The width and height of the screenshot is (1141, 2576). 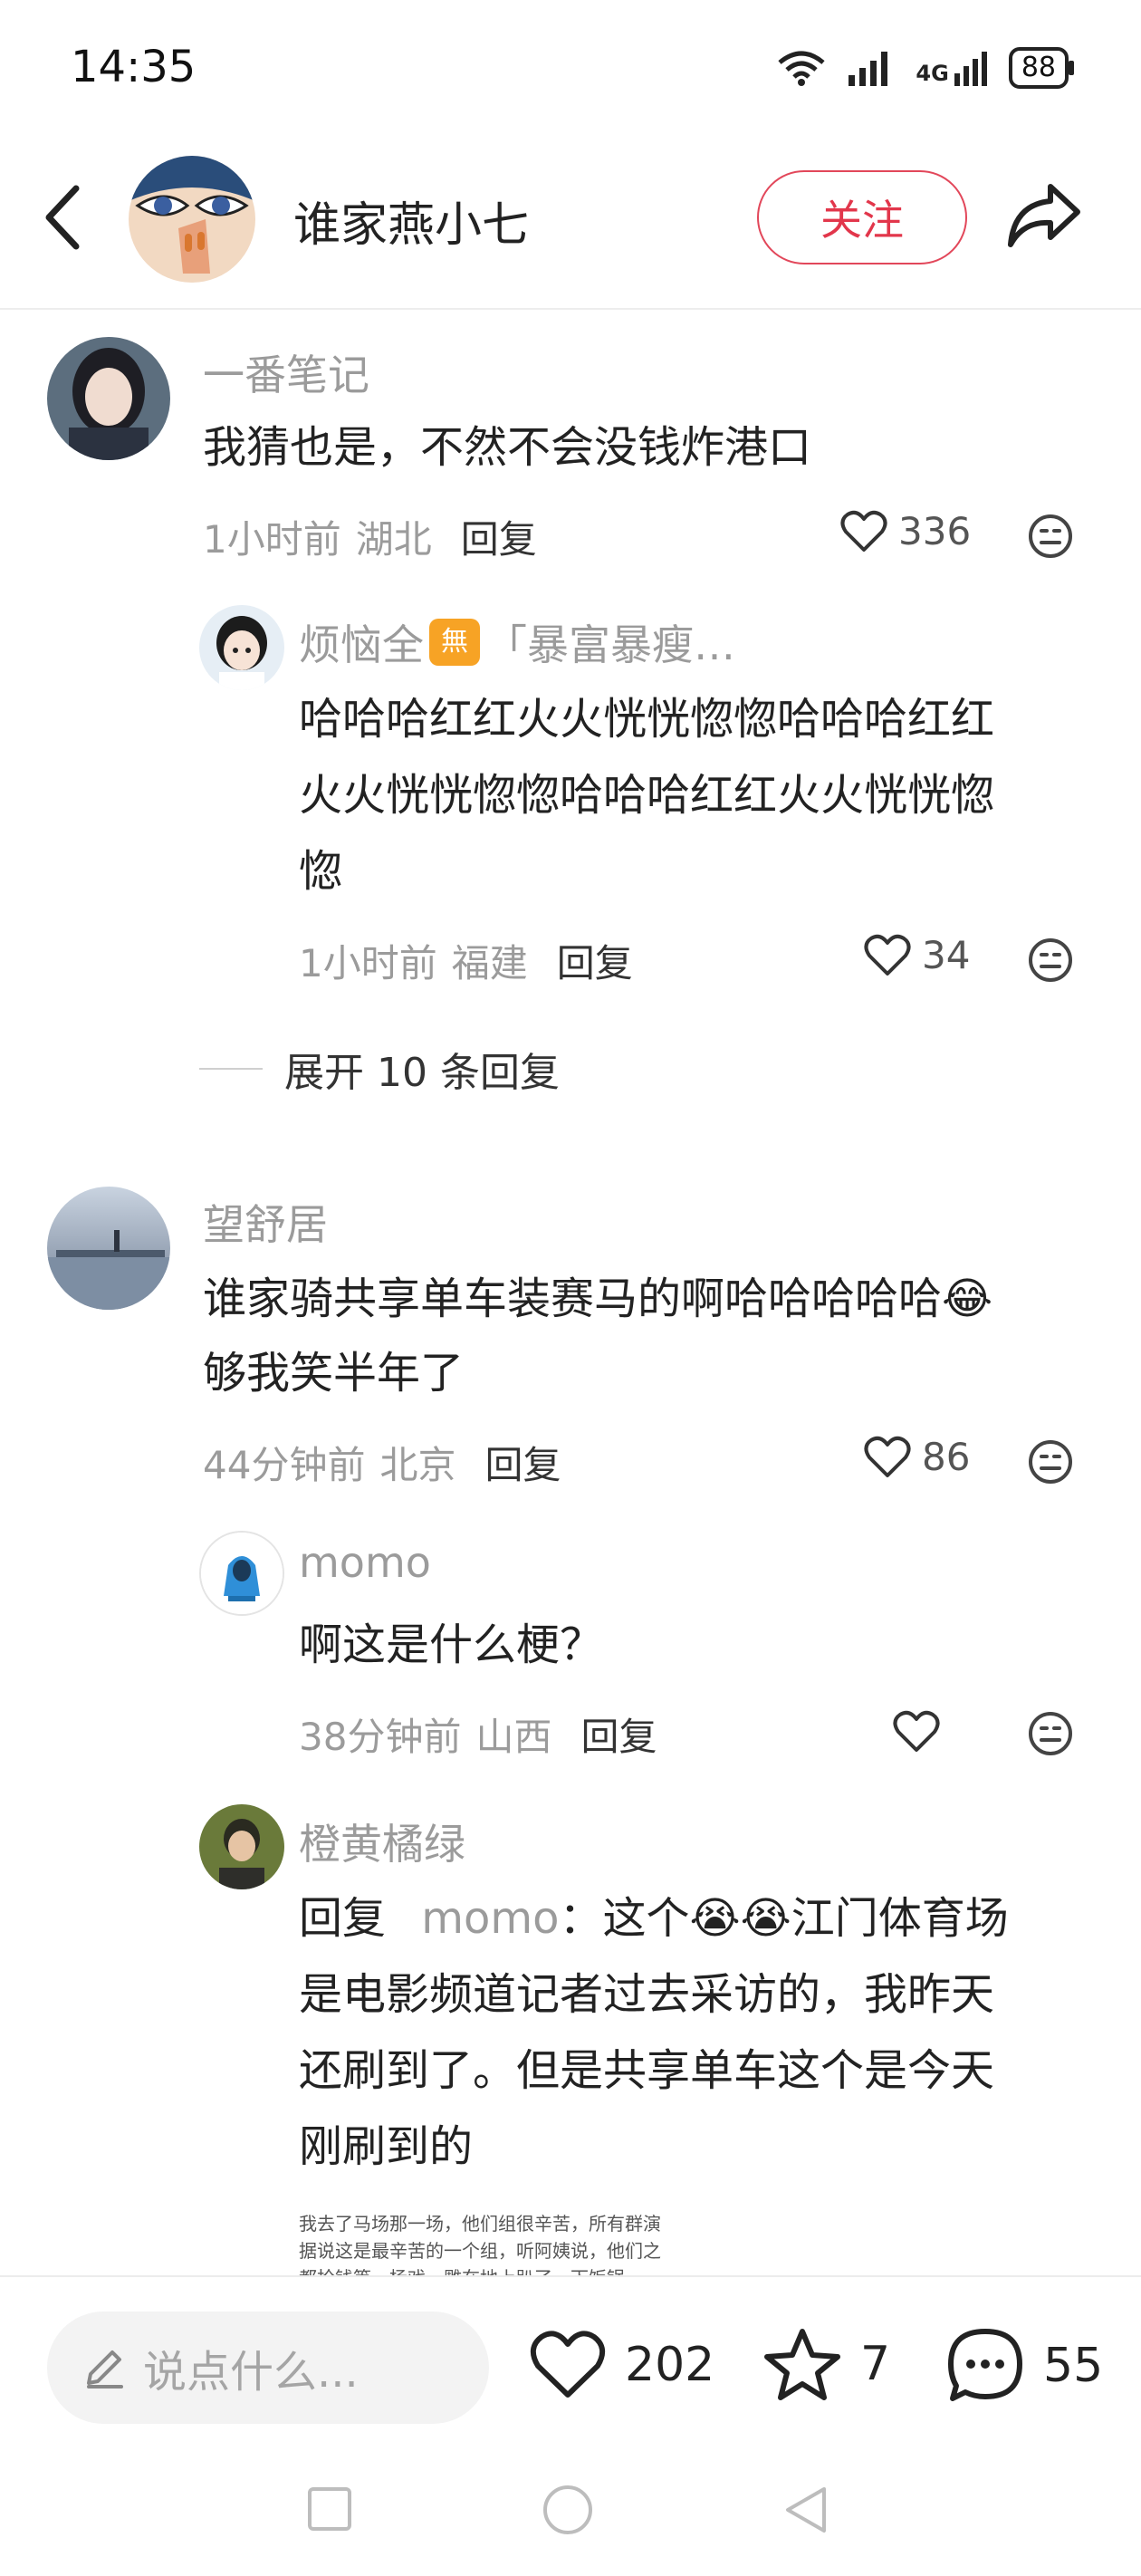 I want to click on reply-text-line: 刚刷到的, so click(x=386, y=2147).